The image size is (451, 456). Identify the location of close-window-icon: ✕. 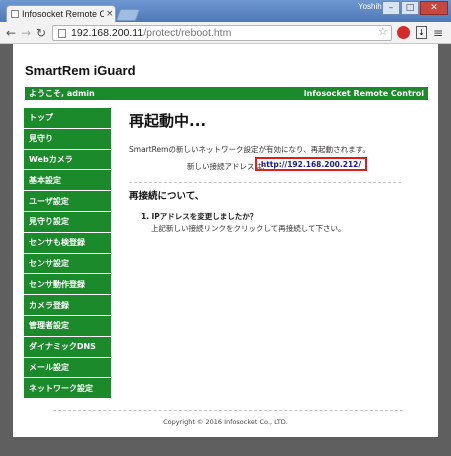
(434, 8).